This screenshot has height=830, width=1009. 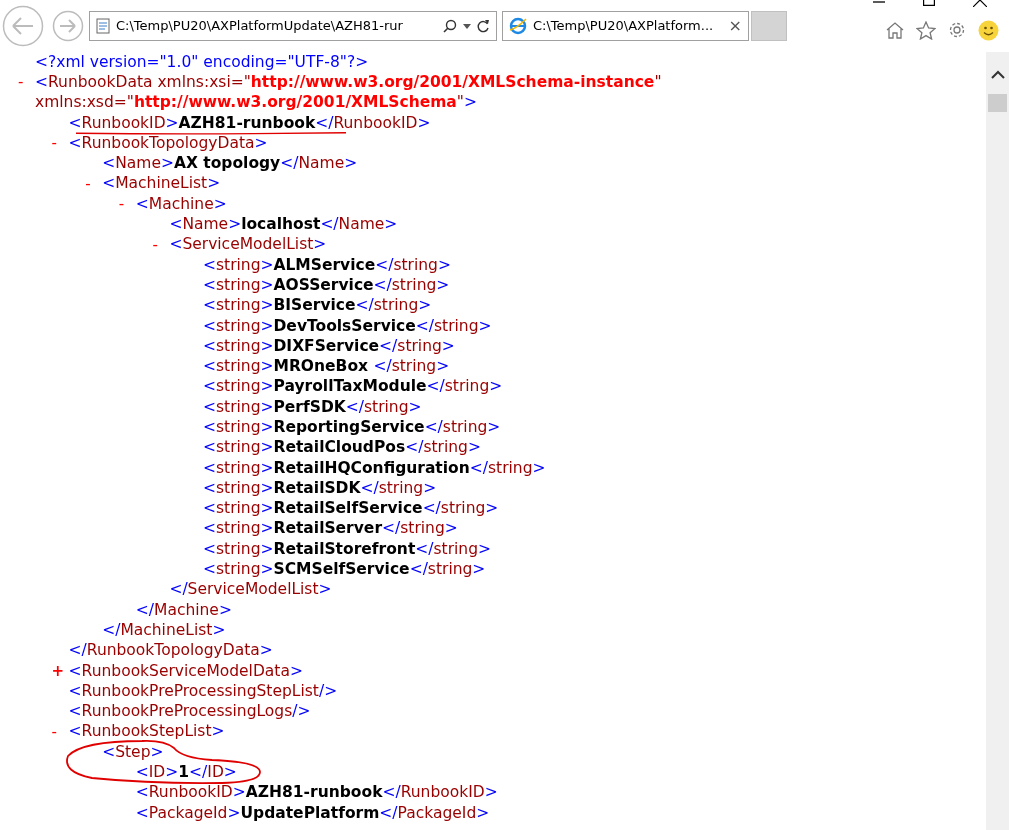 I want to click on dropdown-caret-icon, so click(x=467, y=26).